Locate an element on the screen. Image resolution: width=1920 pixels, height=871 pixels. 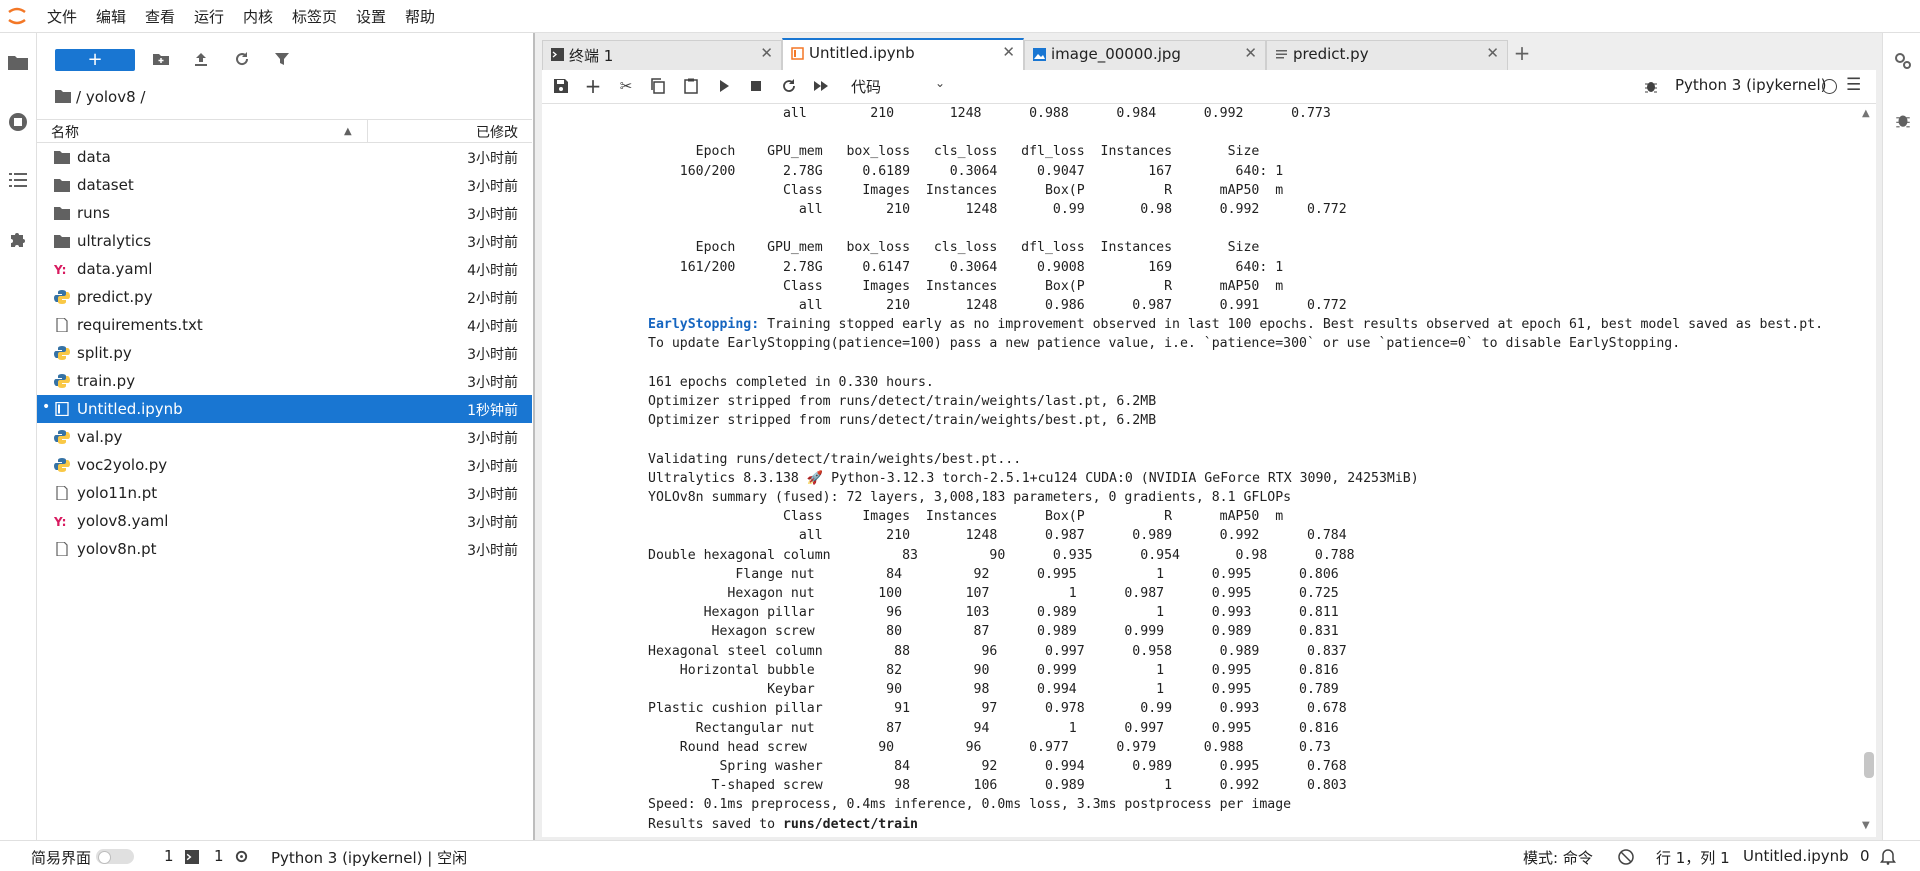
file-row: train.py 3小时前 is located at coordinates (284, 381).